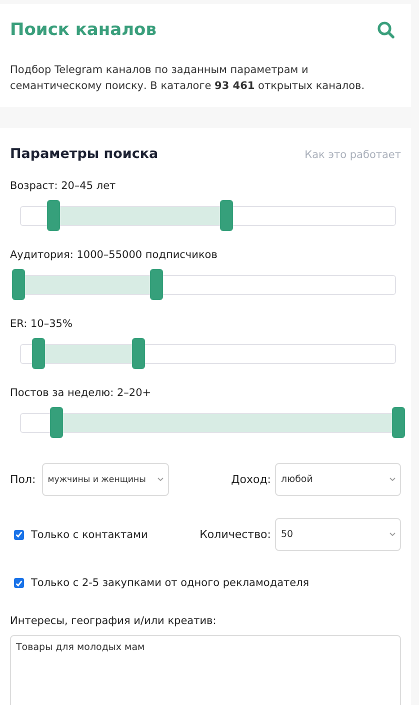 This screenshot has width=419, height=705. Describe the element at coordinates (23, 479) in the screenshot. I see `gender-label: Пол:` at that location.